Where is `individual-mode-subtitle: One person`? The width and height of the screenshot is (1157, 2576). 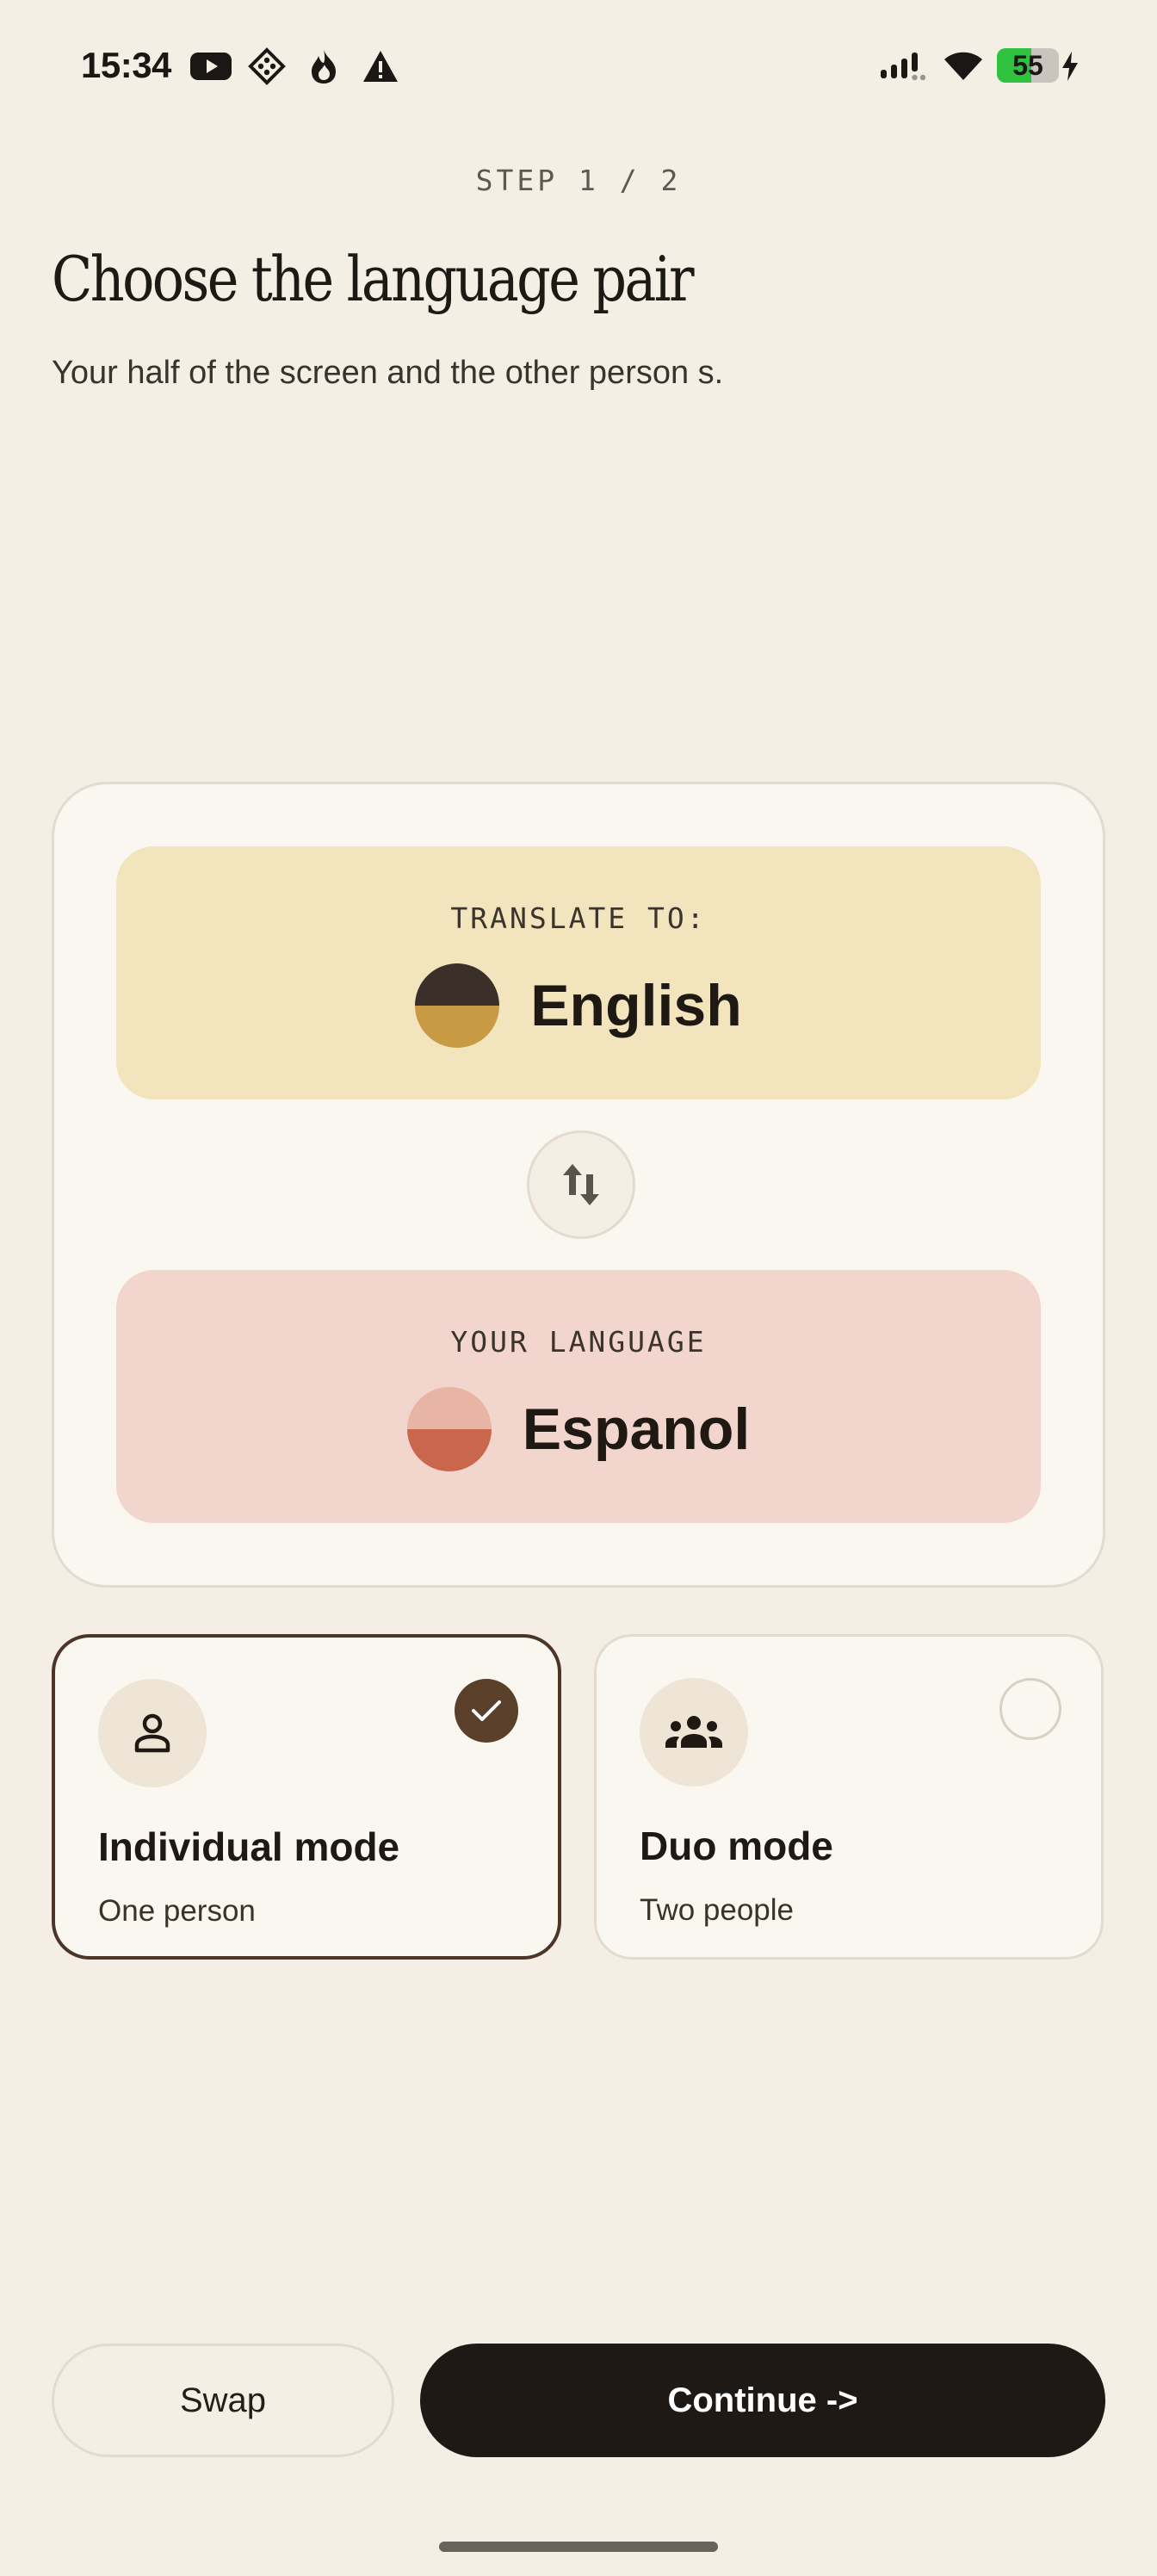
individual-mode-subtitle: One person is located at coordinates (177, 1911).